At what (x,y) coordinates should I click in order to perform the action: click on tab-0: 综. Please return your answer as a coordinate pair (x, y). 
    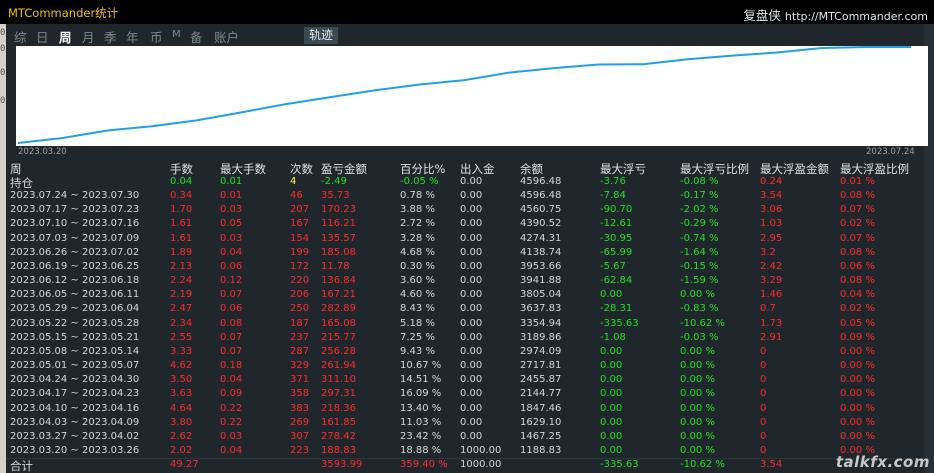
    Looking at the image, I should click on (20, 36).